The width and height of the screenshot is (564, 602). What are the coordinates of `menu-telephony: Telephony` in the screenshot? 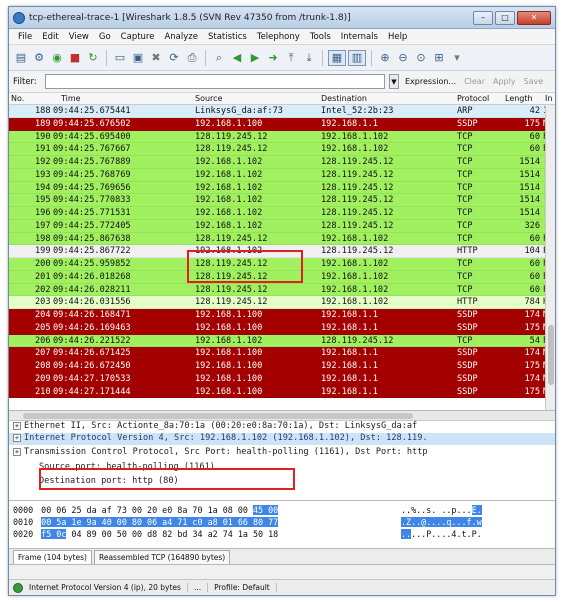 It's located at (278, 37).